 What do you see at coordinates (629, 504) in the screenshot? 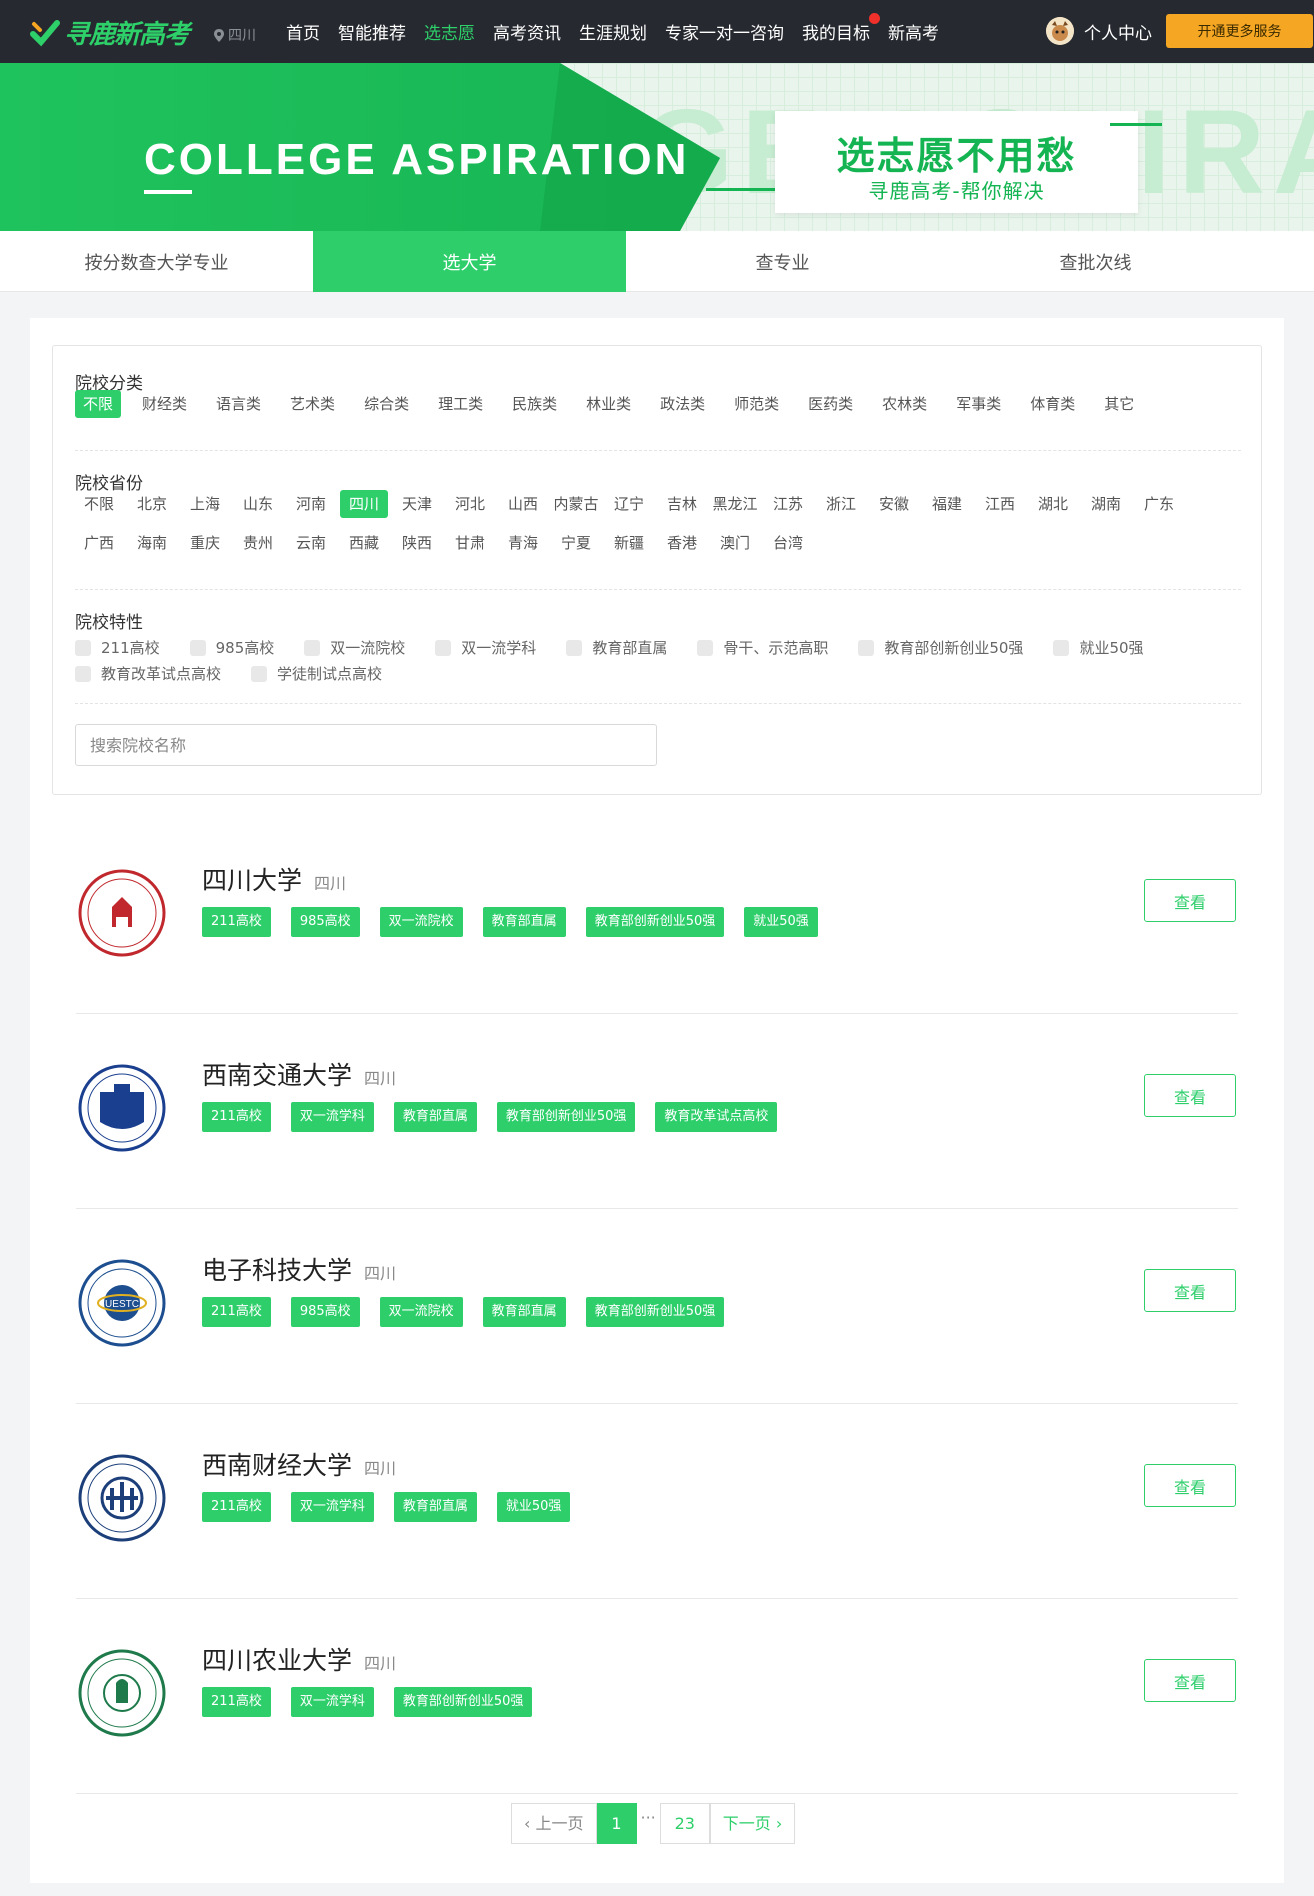
I see `filter-chip: 辽宁` at bounding box center [629, 504].